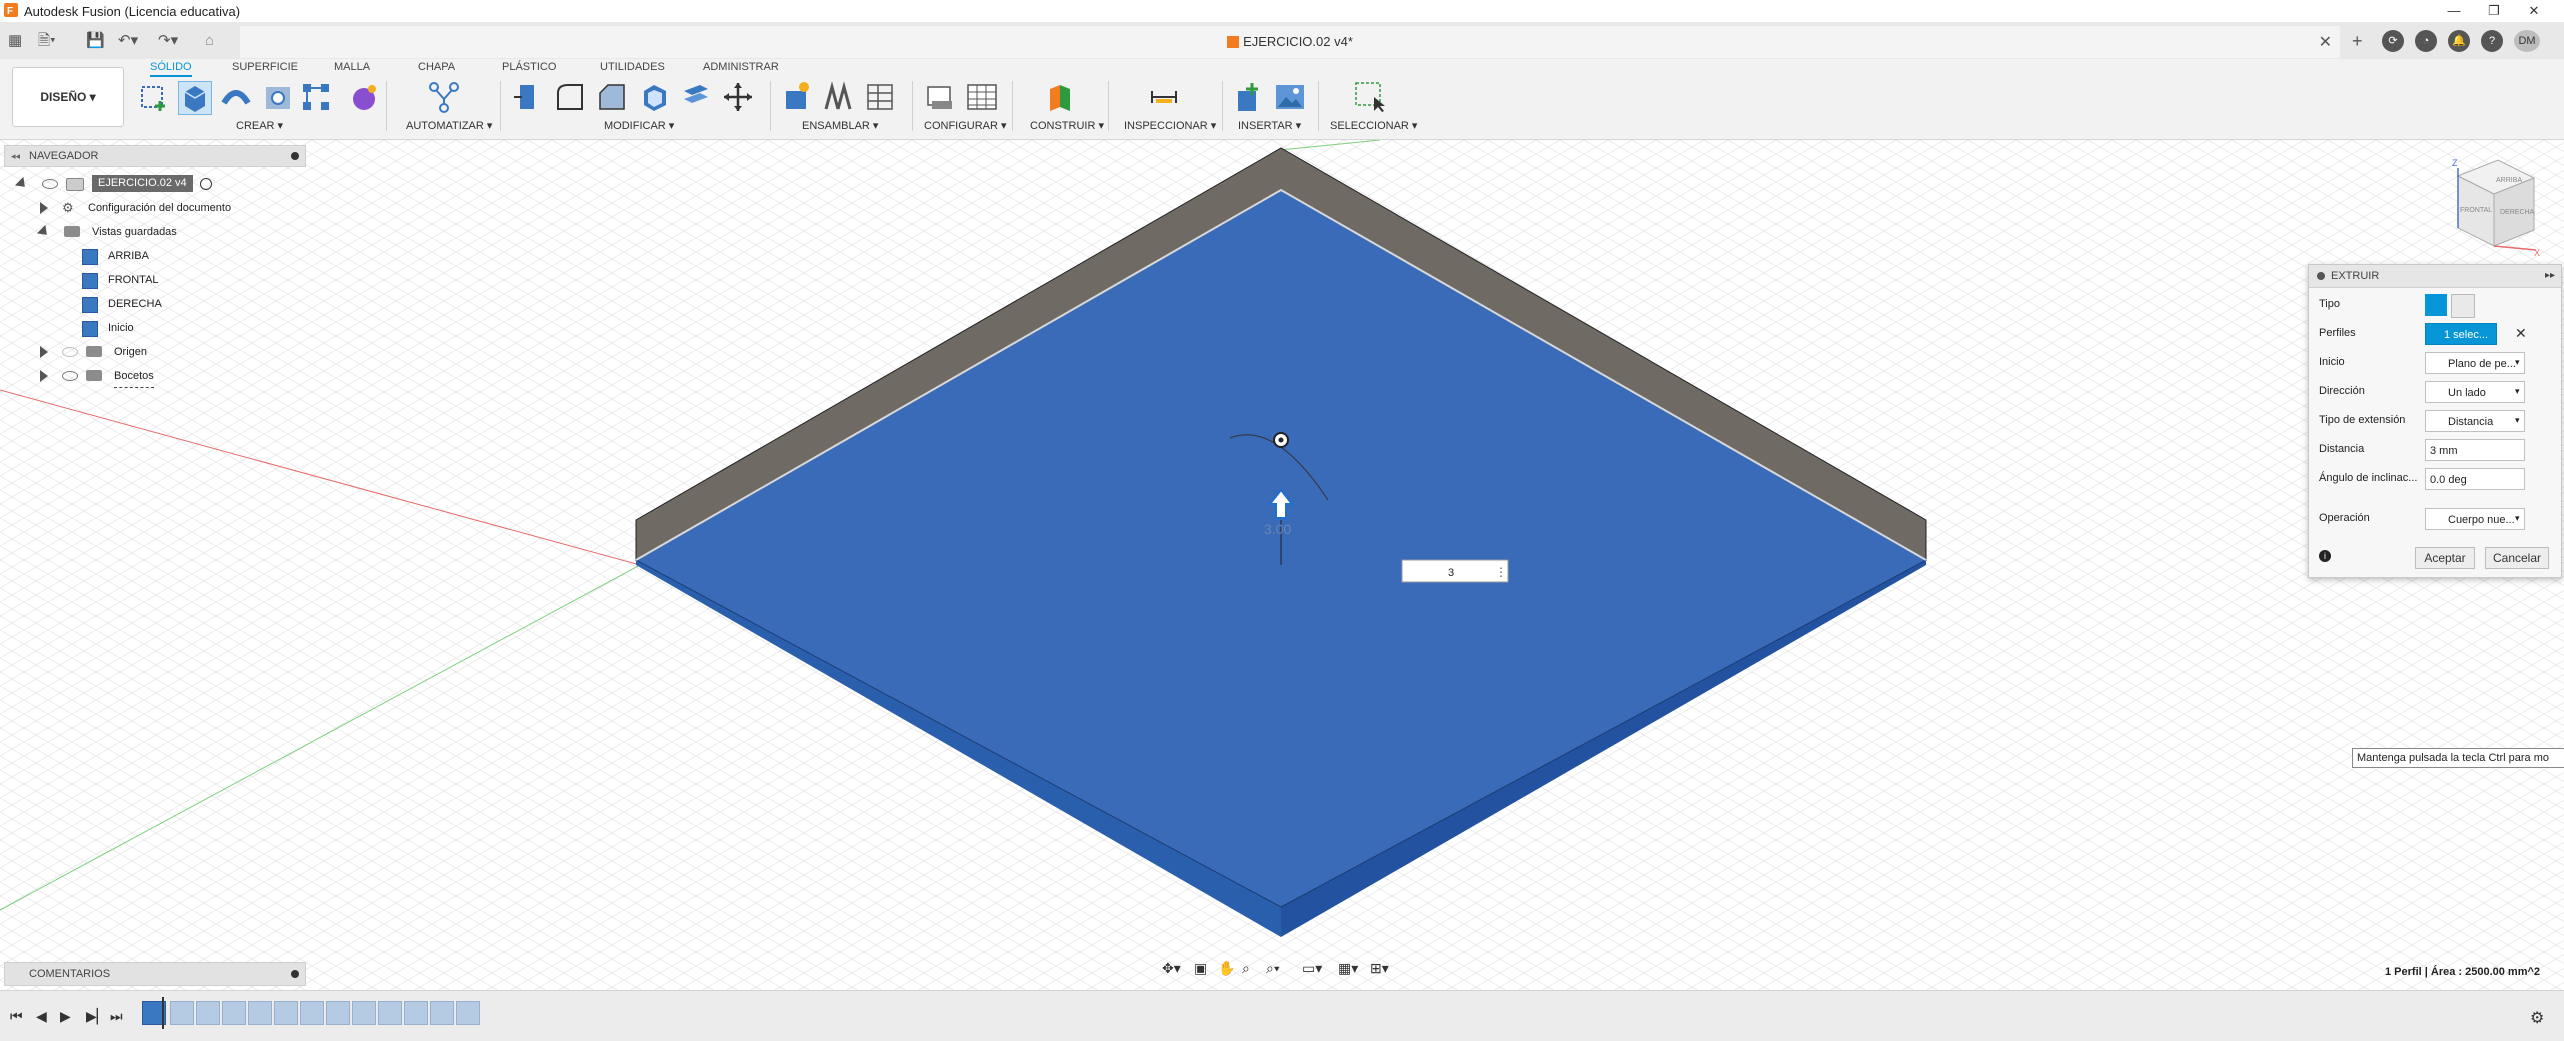  Describe the element at coordinates (2393, 41) in the screenshot. I see `extensions-icon: ⟳` at that location.